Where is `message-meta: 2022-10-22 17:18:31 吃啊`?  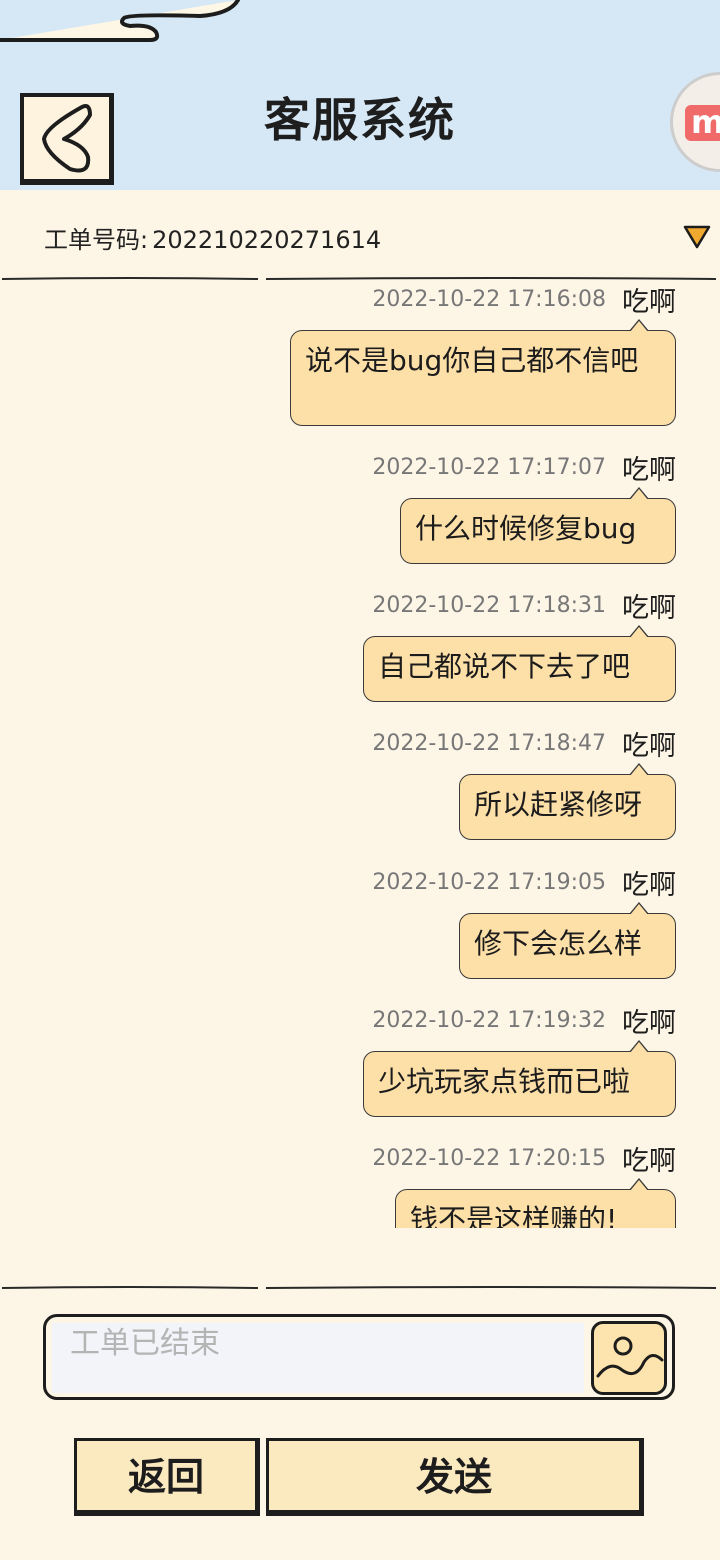
message-meta: 2022-10-22 17:18:31 吃啊 is located at coordinates (524, 606).